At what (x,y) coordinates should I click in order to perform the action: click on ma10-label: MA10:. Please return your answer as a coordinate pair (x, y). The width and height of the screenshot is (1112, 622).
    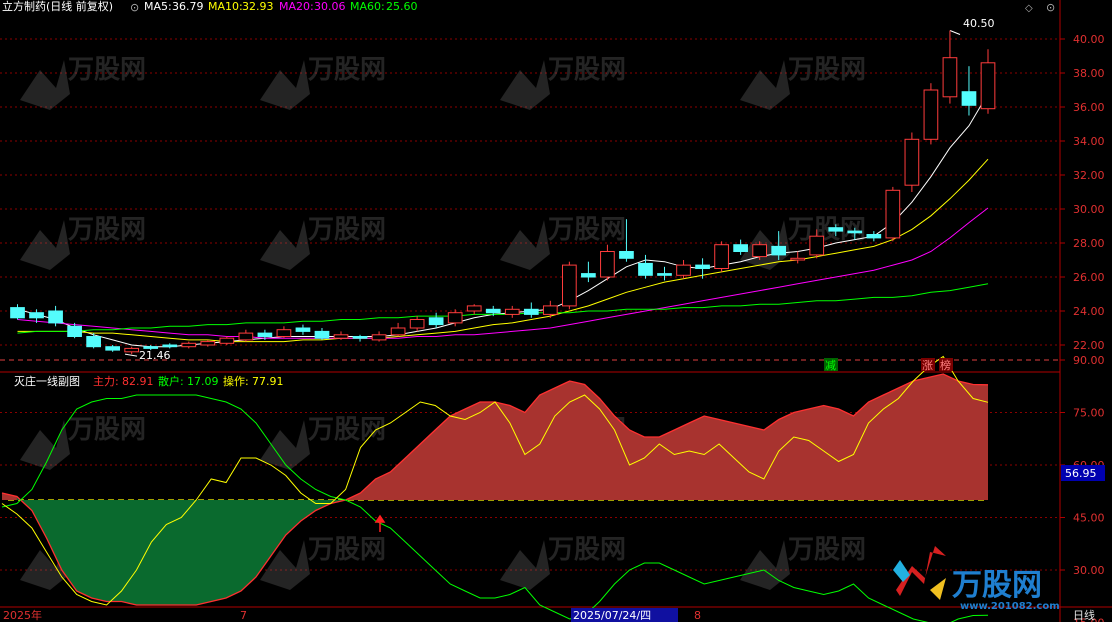
    Looking at the image, I should click on (225, 6).